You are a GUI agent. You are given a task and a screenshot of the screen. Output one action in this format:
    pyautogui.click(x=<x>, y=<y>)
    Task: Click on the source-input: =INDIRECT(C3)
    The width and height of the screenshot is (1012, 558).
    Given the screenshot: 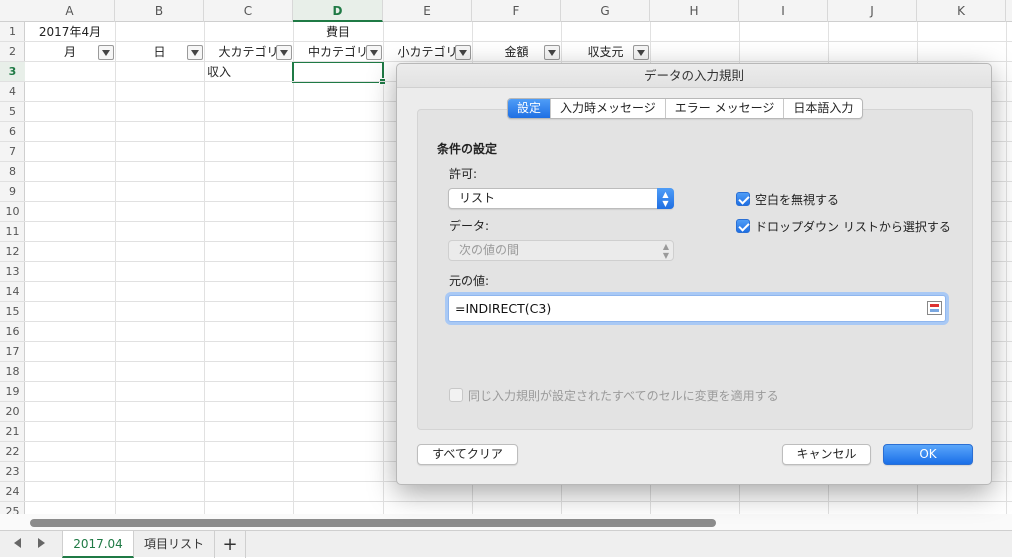 What is the action you would take?
    pyautogui.click(x=697, y=308)
    